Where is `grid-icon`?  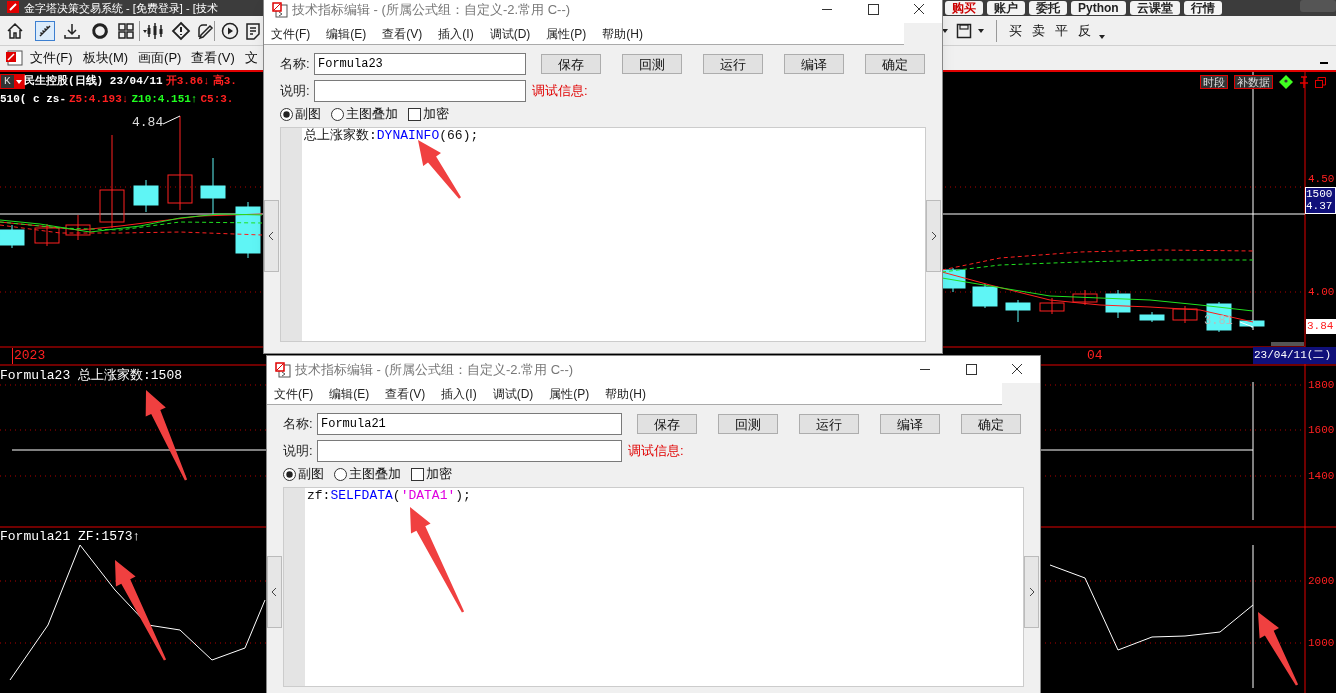
grid-icon is located at coordinates (126, 31).